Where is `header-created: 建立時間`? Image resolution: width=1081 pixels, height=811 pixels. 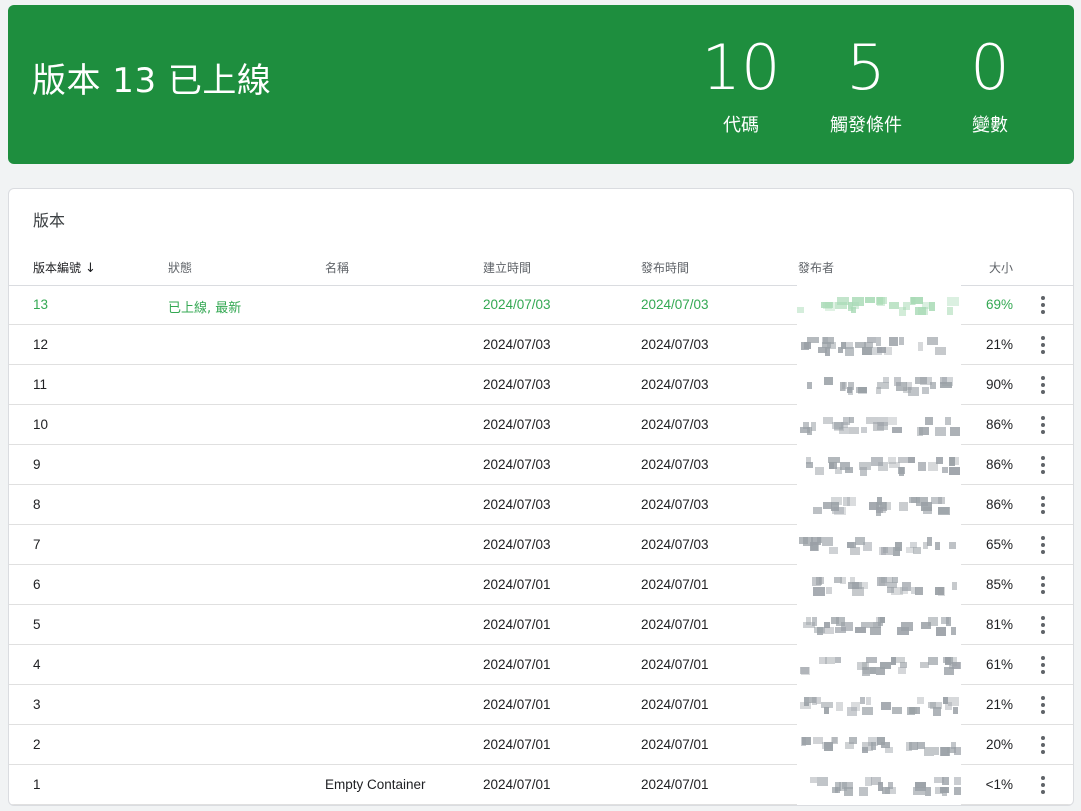 header-created: 建立時間 is located at coordinates (507, 267).